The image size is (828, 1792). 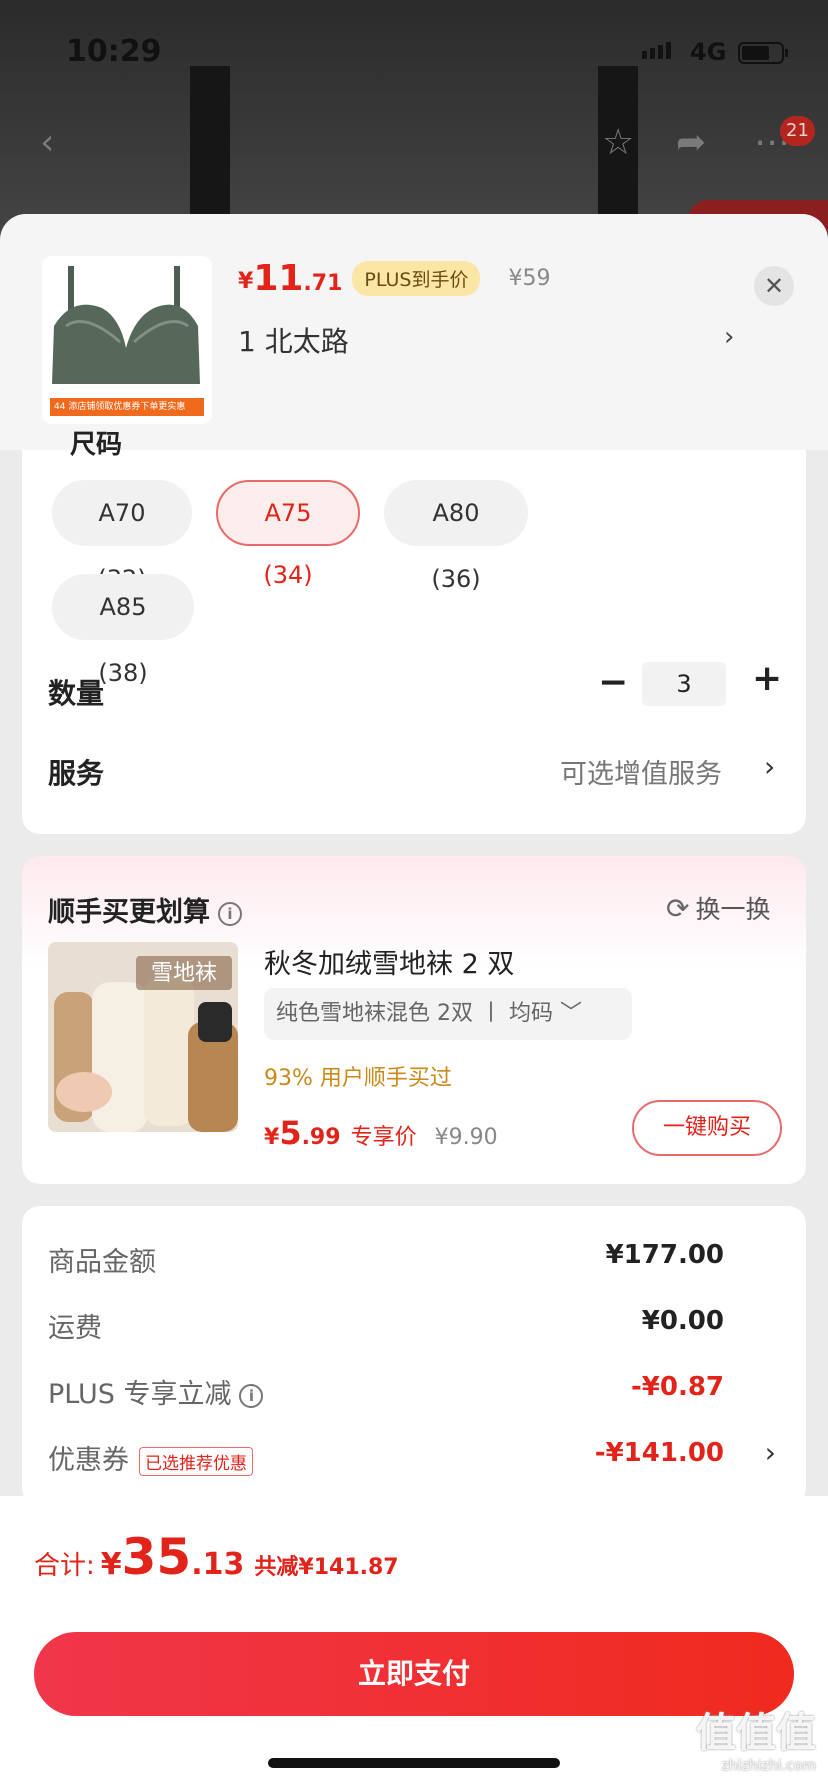 I want to click on summary-label: 商品金额, so click(x=102, y=1262).